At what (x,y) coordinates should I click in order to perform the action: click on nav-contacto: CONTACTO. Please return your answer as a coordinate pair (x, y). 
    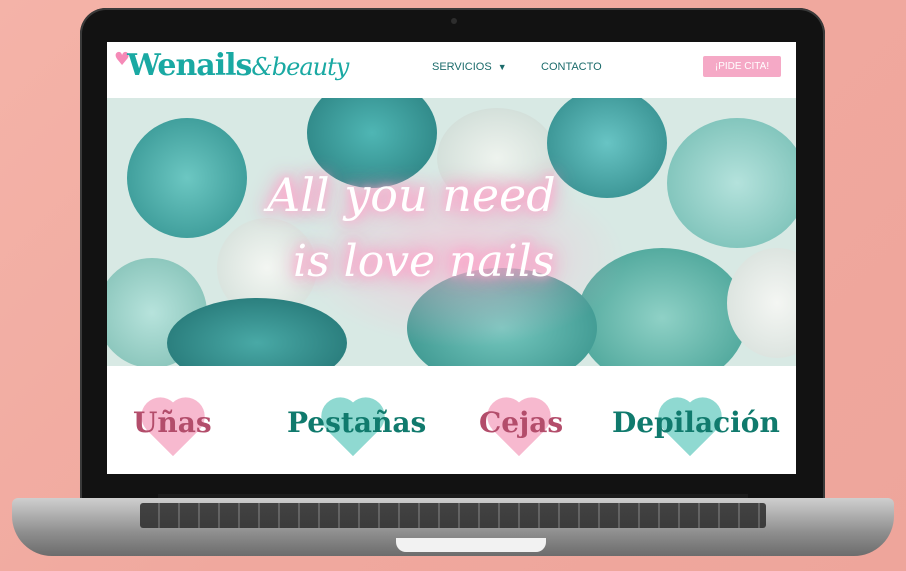
    Looking at the image, I should click on (571, 67).